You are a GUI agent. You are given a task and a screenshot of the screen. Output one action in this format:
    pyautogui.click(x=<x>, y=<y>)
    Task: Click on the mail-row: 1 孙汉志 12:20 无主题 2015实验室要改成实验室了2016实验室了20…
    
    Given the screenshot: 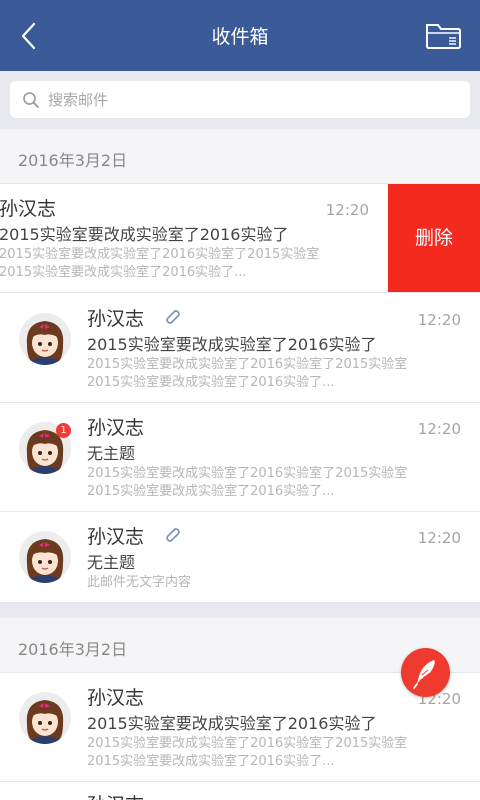 What is the action you would take?
    pyautogui.click(x=240, y=457)
    